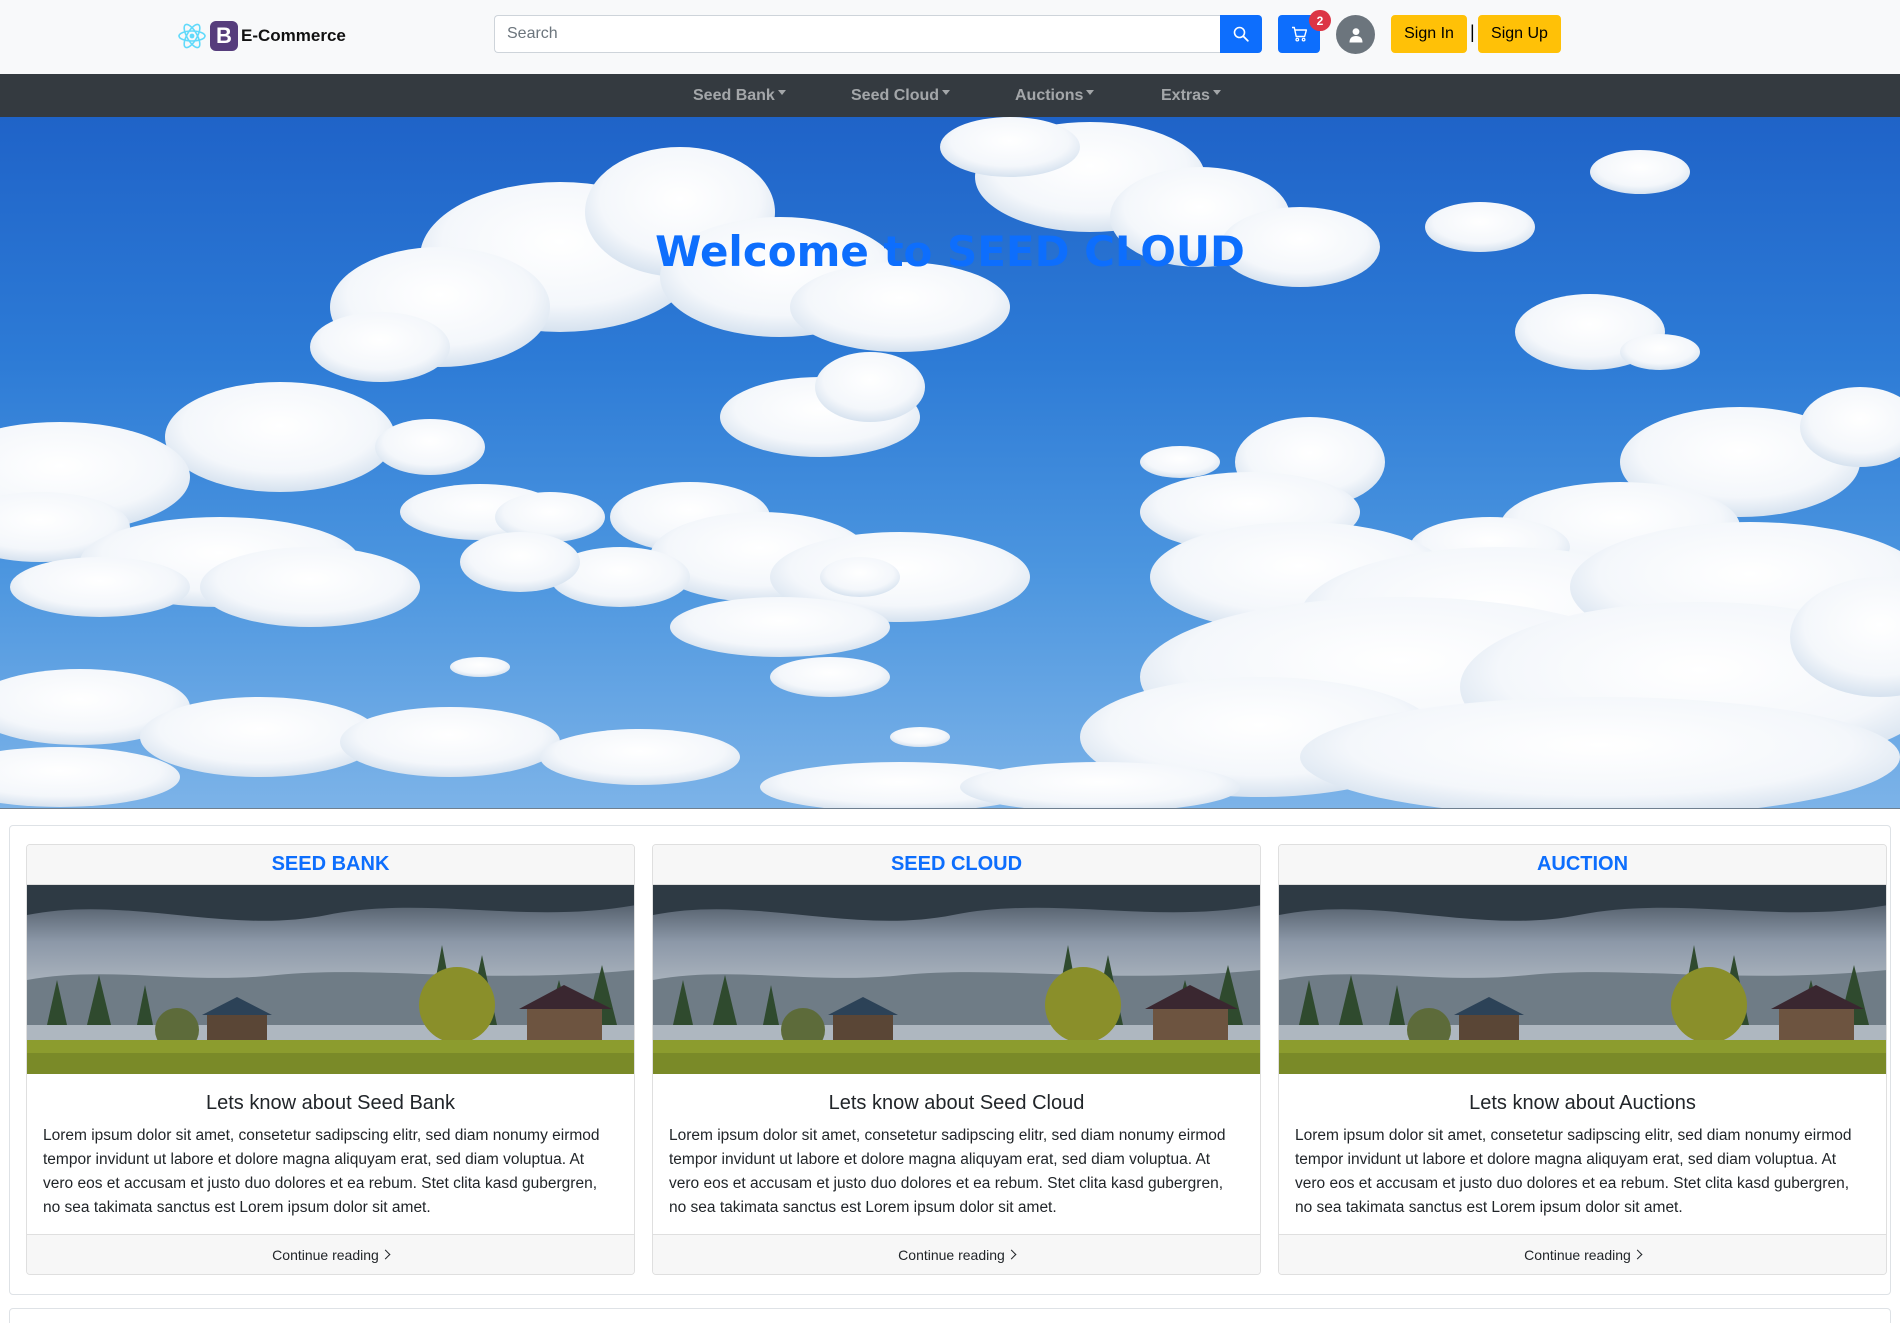  I want to click on user-avatar-button, so click(1355, 34).